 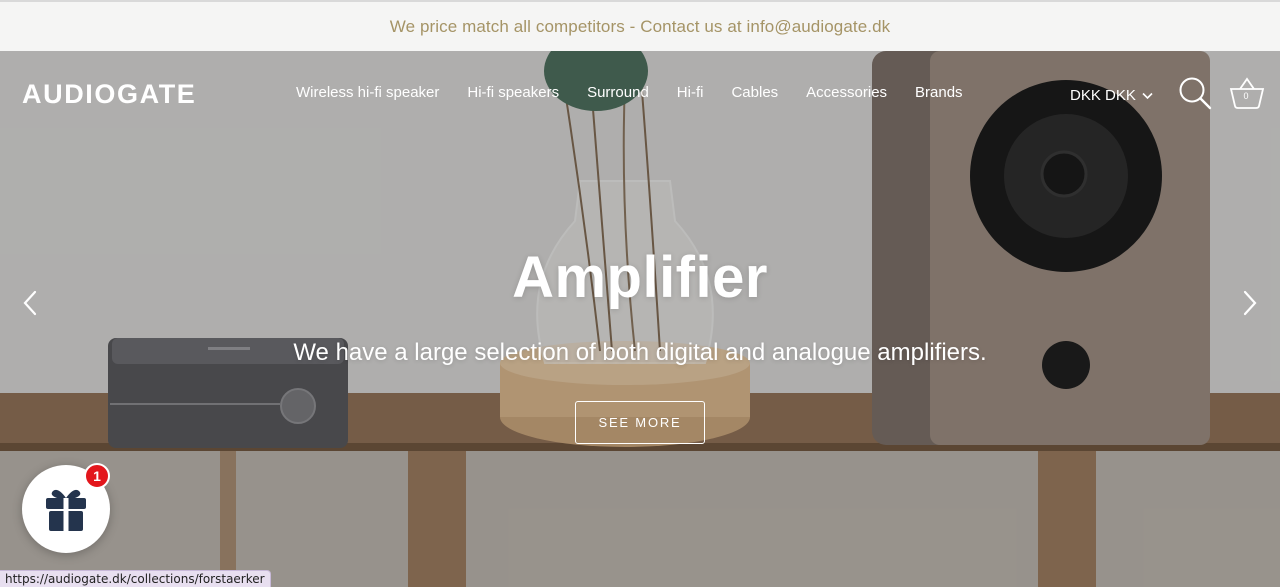 What do you see at coordinates (939, 92) in the screenshot?
I see `nav-item-brands: Brands` at bounding box center [939, 92].